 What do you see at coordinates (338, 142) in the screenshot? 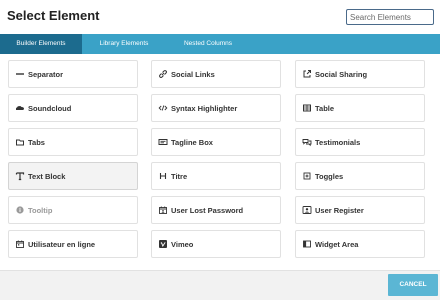
I see `element-label: Testimonials` at bounding box center [338, 142].